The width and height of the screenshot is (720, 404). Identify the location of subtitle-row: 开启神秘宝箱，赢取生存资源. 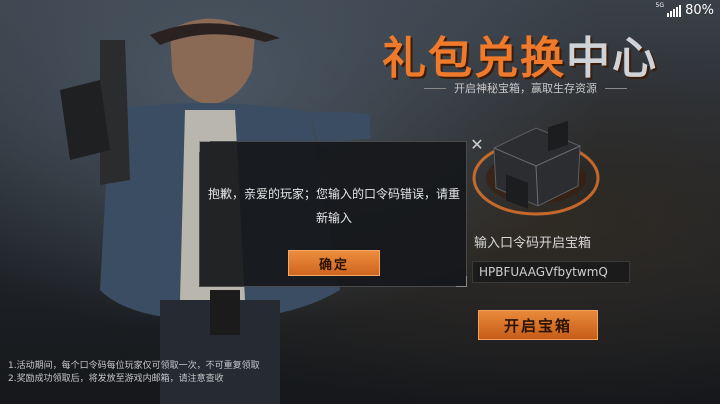
(525, 88).